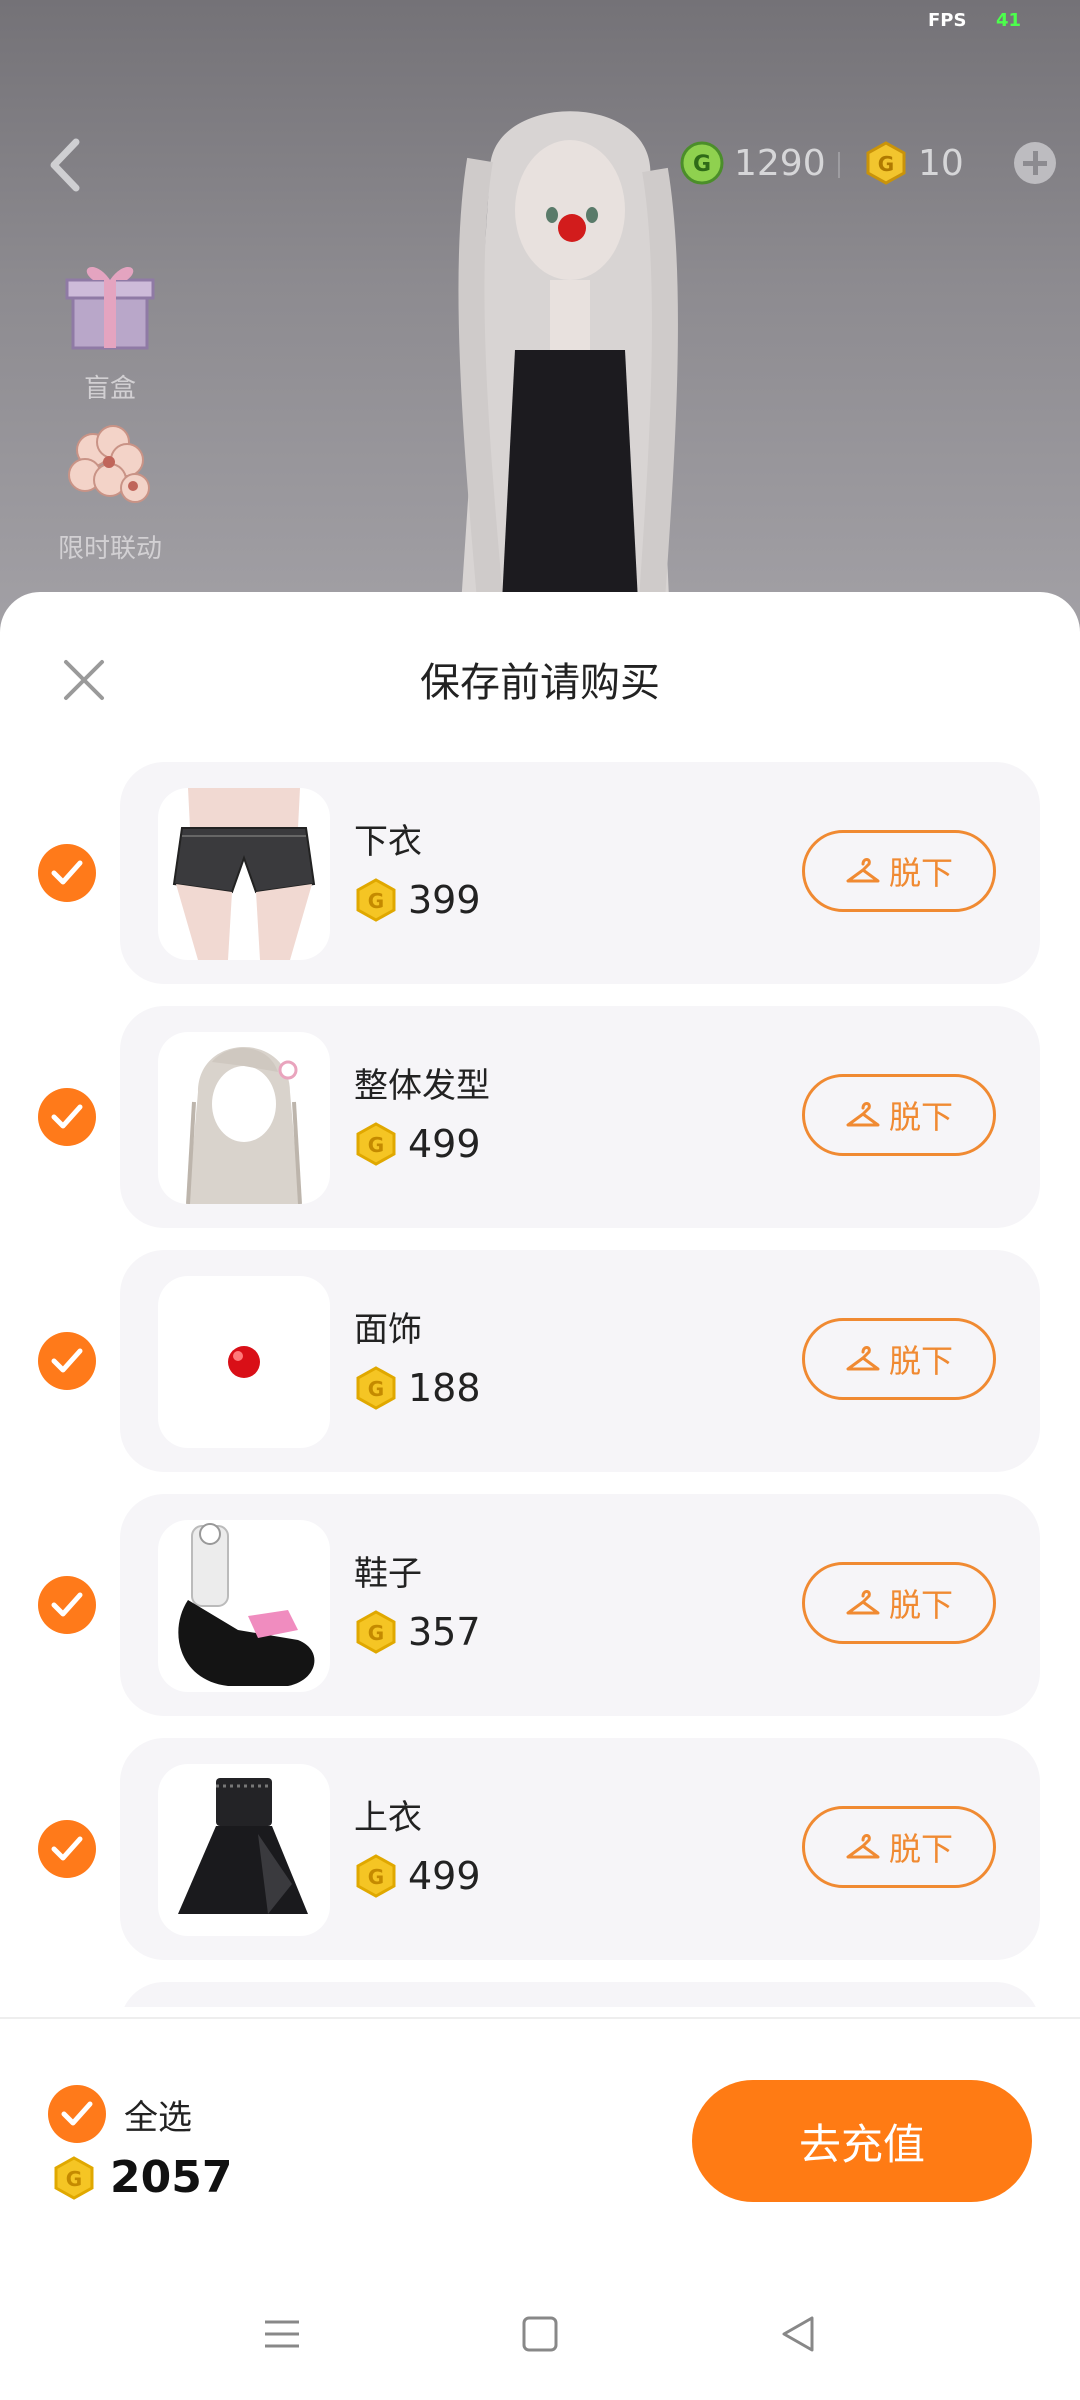 This screenshot has width=1080, height=2400. What do you see at coordinates (158, 2117) in the screenshot?
I see `select-all-label: 全选` at bounding box center [158, 2117].